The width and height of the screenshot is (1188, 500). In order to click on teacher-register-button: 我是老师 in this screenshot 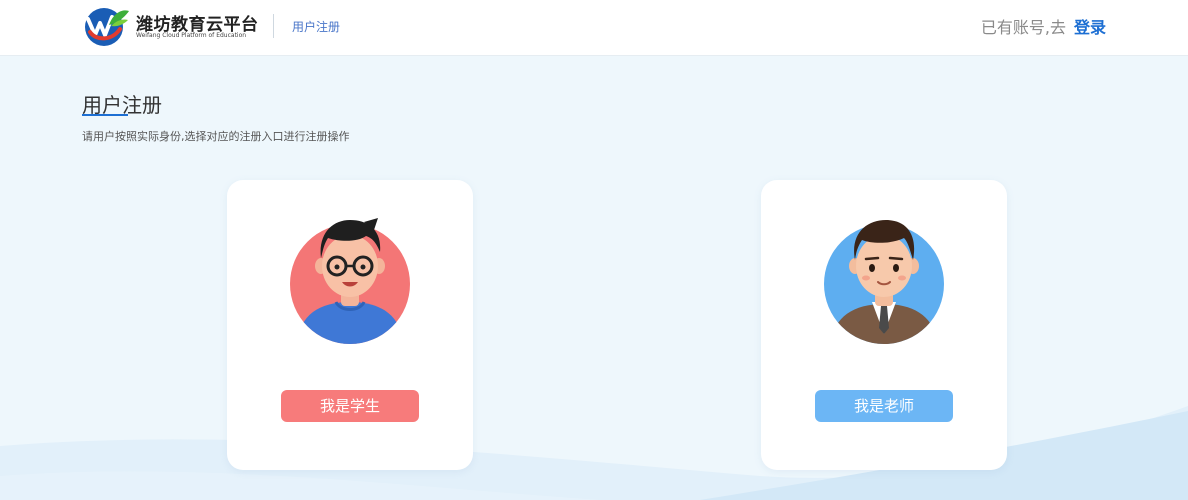, I will do `click(884, 406)`.